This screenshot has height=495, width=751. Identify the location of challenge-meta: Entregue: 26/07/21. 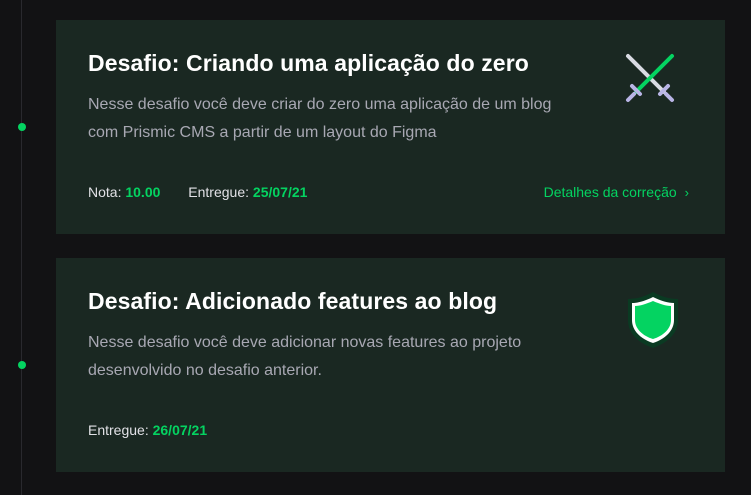
(159, 430).